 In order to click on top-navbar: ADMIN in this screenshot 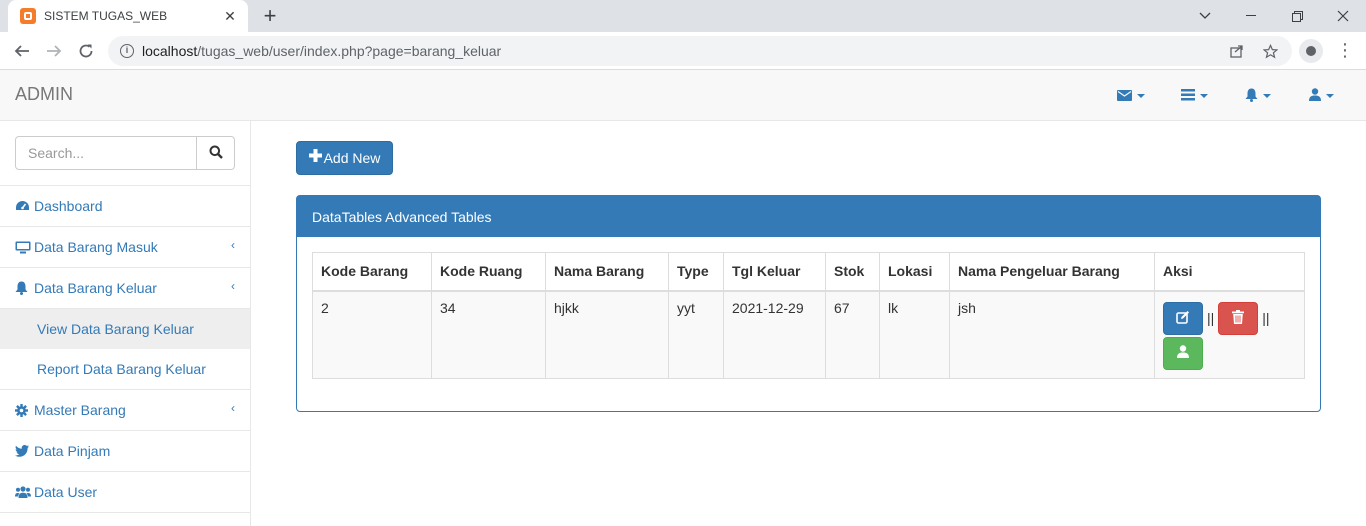, I will do `click(683, 95)`.